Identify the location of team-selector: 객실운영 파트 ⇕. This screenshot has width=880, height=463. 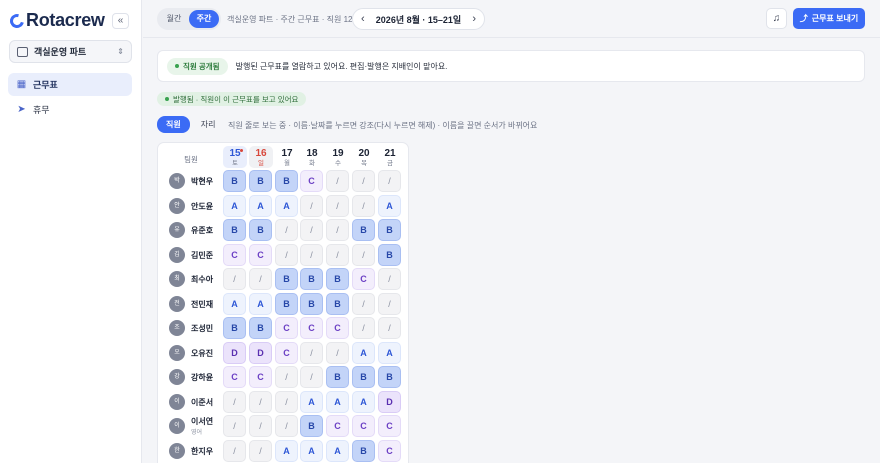
(70, 51).